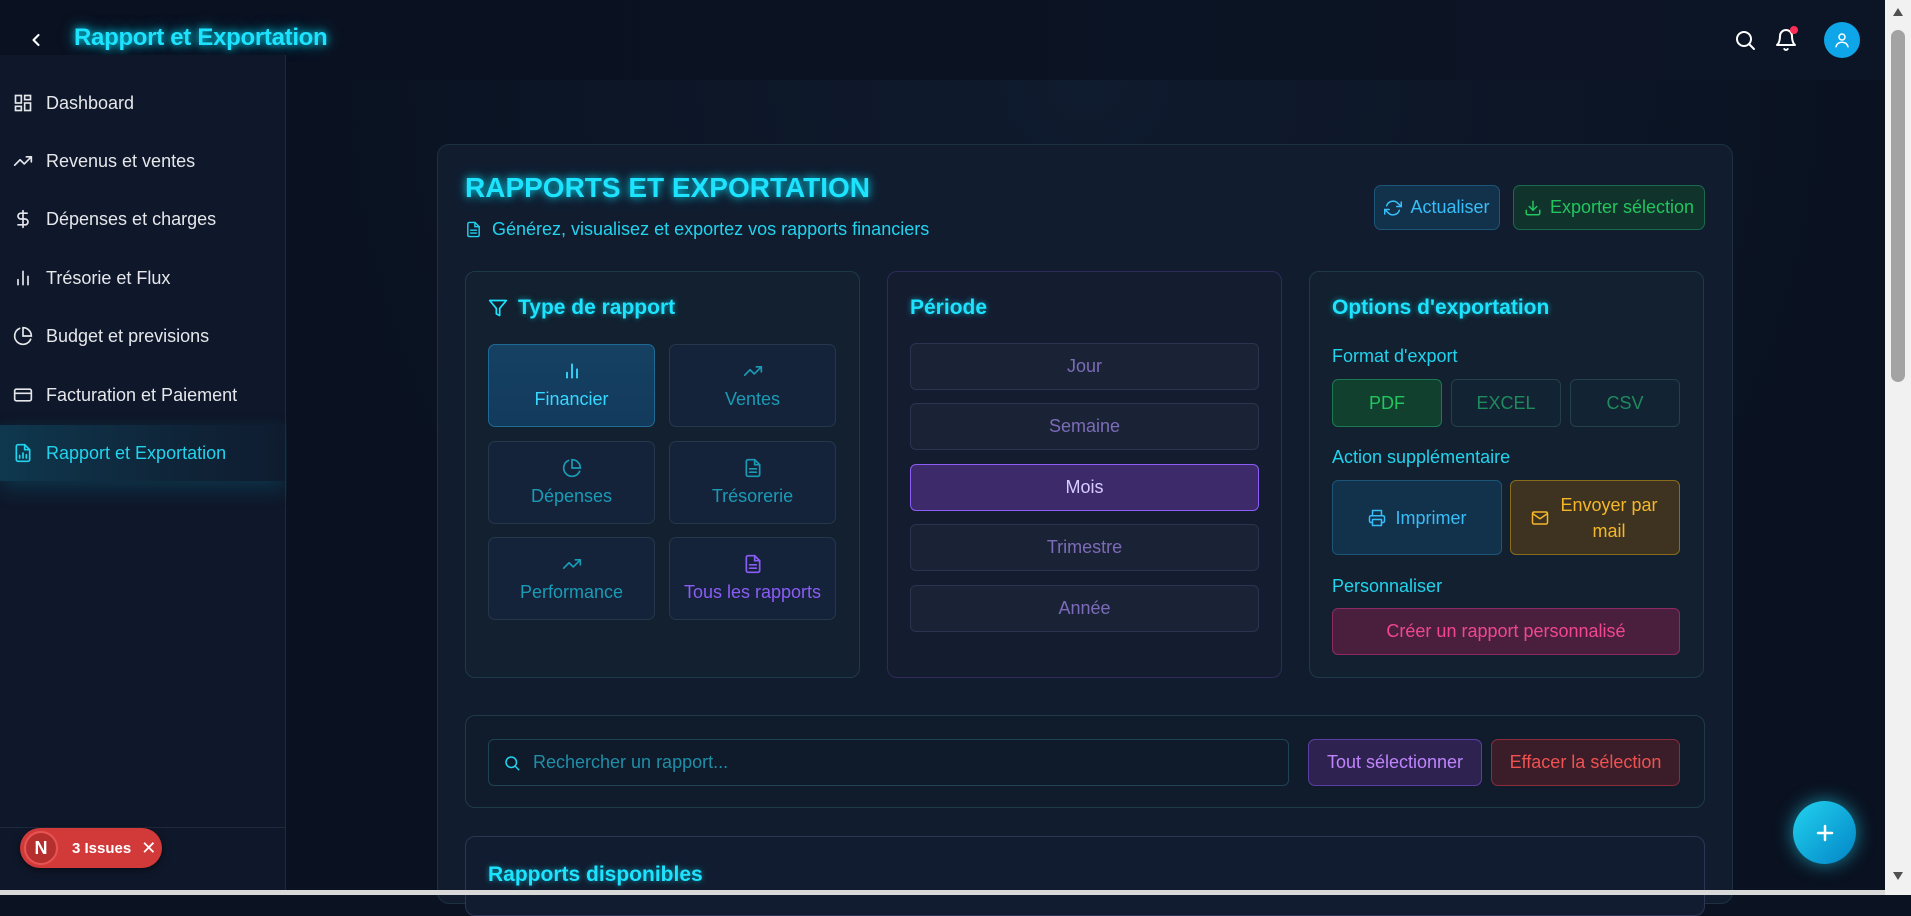  I want to click on format-label: Format d'export, so click(1395, 356).